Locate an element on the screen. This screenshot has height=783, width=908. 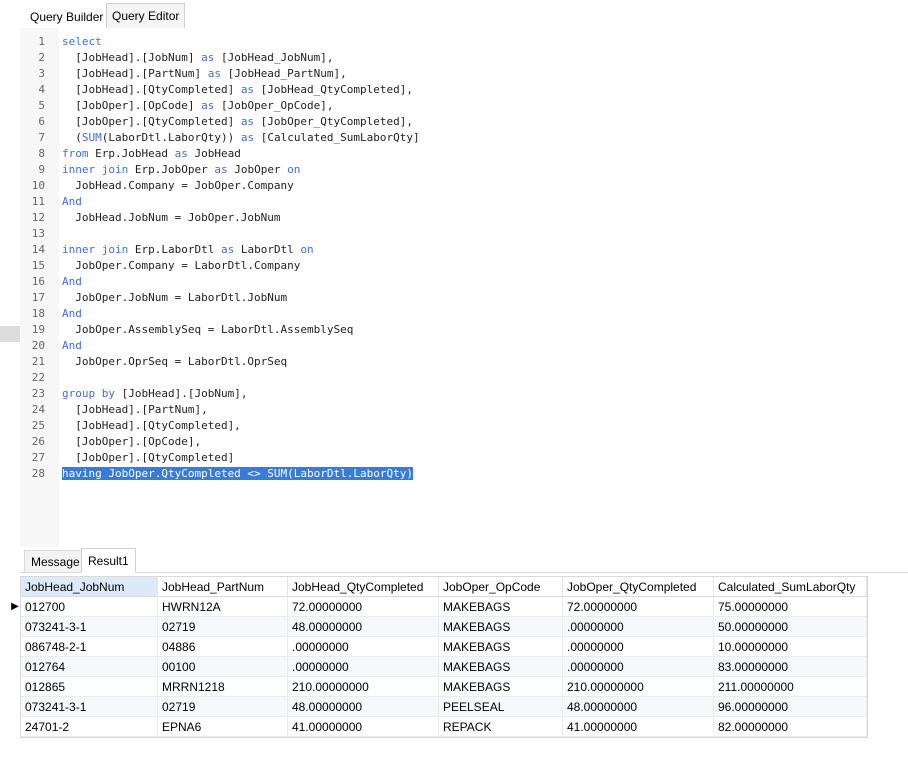
code-line: 9 inner join Erp.JobOper as JobOper on is located at coordinates (464, 170).